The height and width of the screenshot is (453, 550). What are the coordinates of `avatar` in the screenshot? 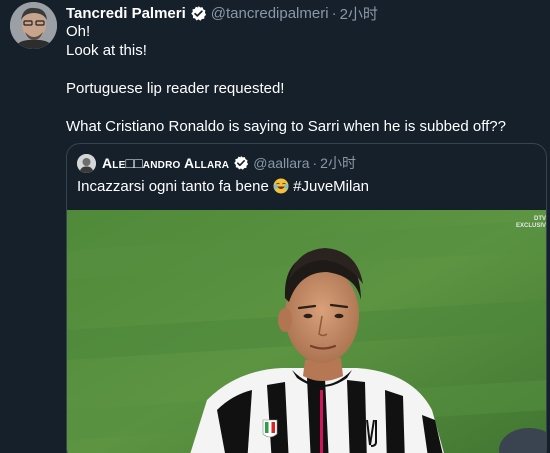 It's located at (33, 25).